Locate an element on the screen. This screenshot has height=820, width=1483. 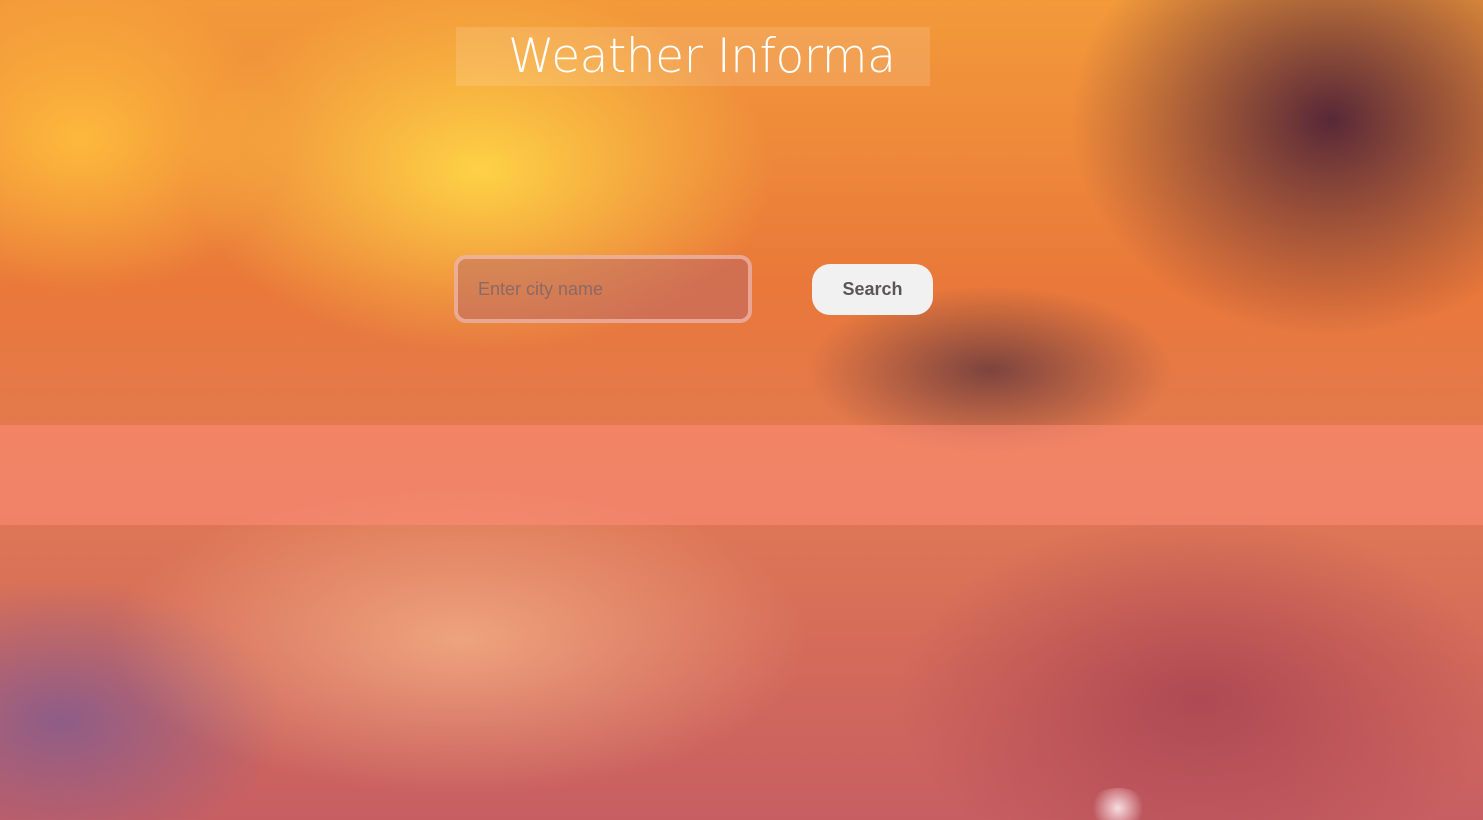
weather-result-panel is located at coordinates (741, 475).